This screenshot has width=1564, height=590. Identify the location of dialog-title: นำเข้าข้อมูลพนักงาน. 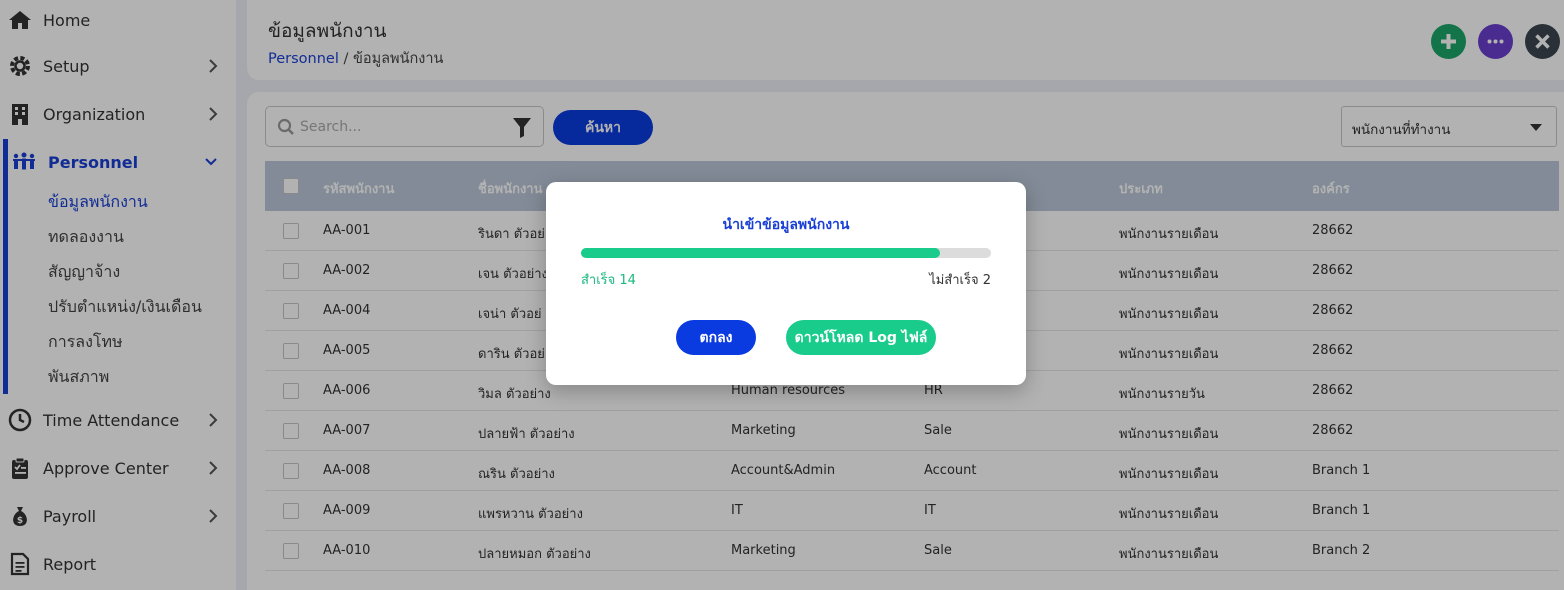
(786, 225).